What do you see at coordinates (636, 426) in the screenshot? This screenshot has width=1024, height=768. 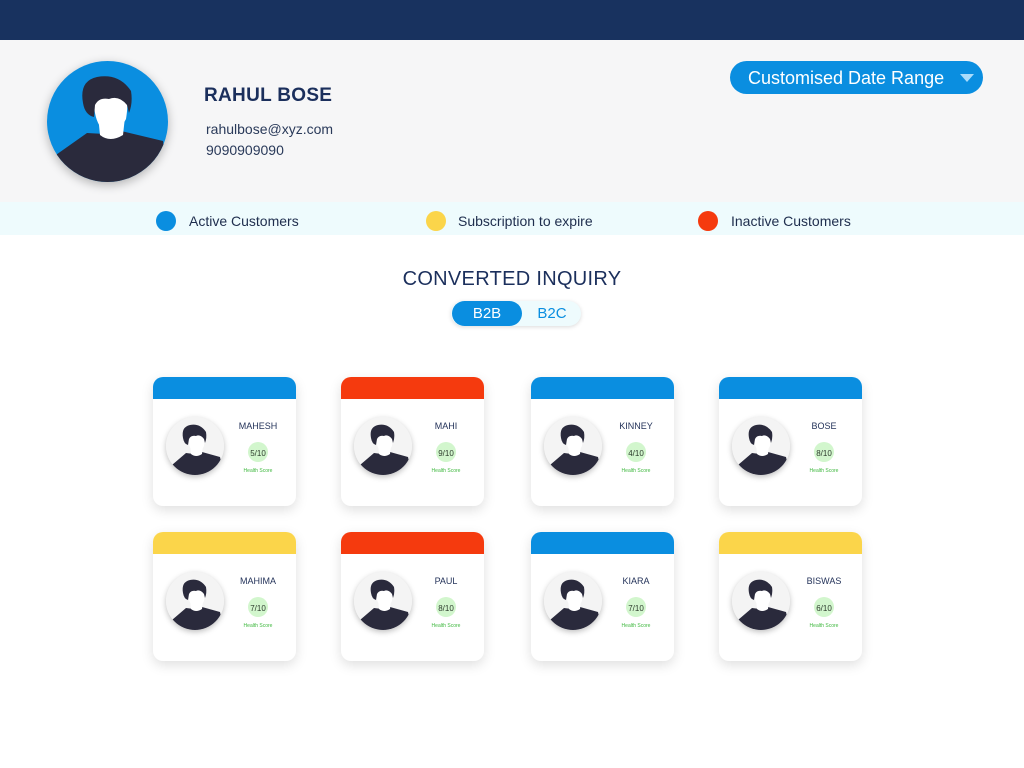 I see `customer-name: KINNEY` at bounding box center [636, 426].